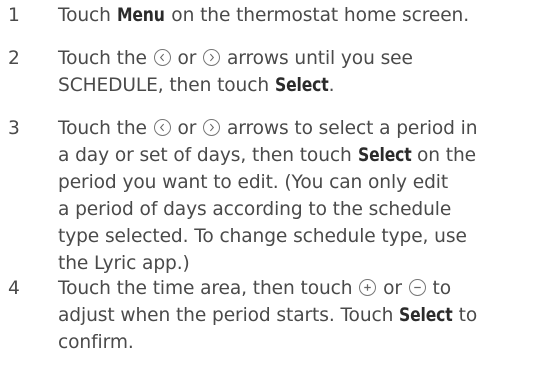 The height and width of the screenshot is (382, 547). I want to click on step-text-segment: SCHEDULE, then touch, so click(166, 85).